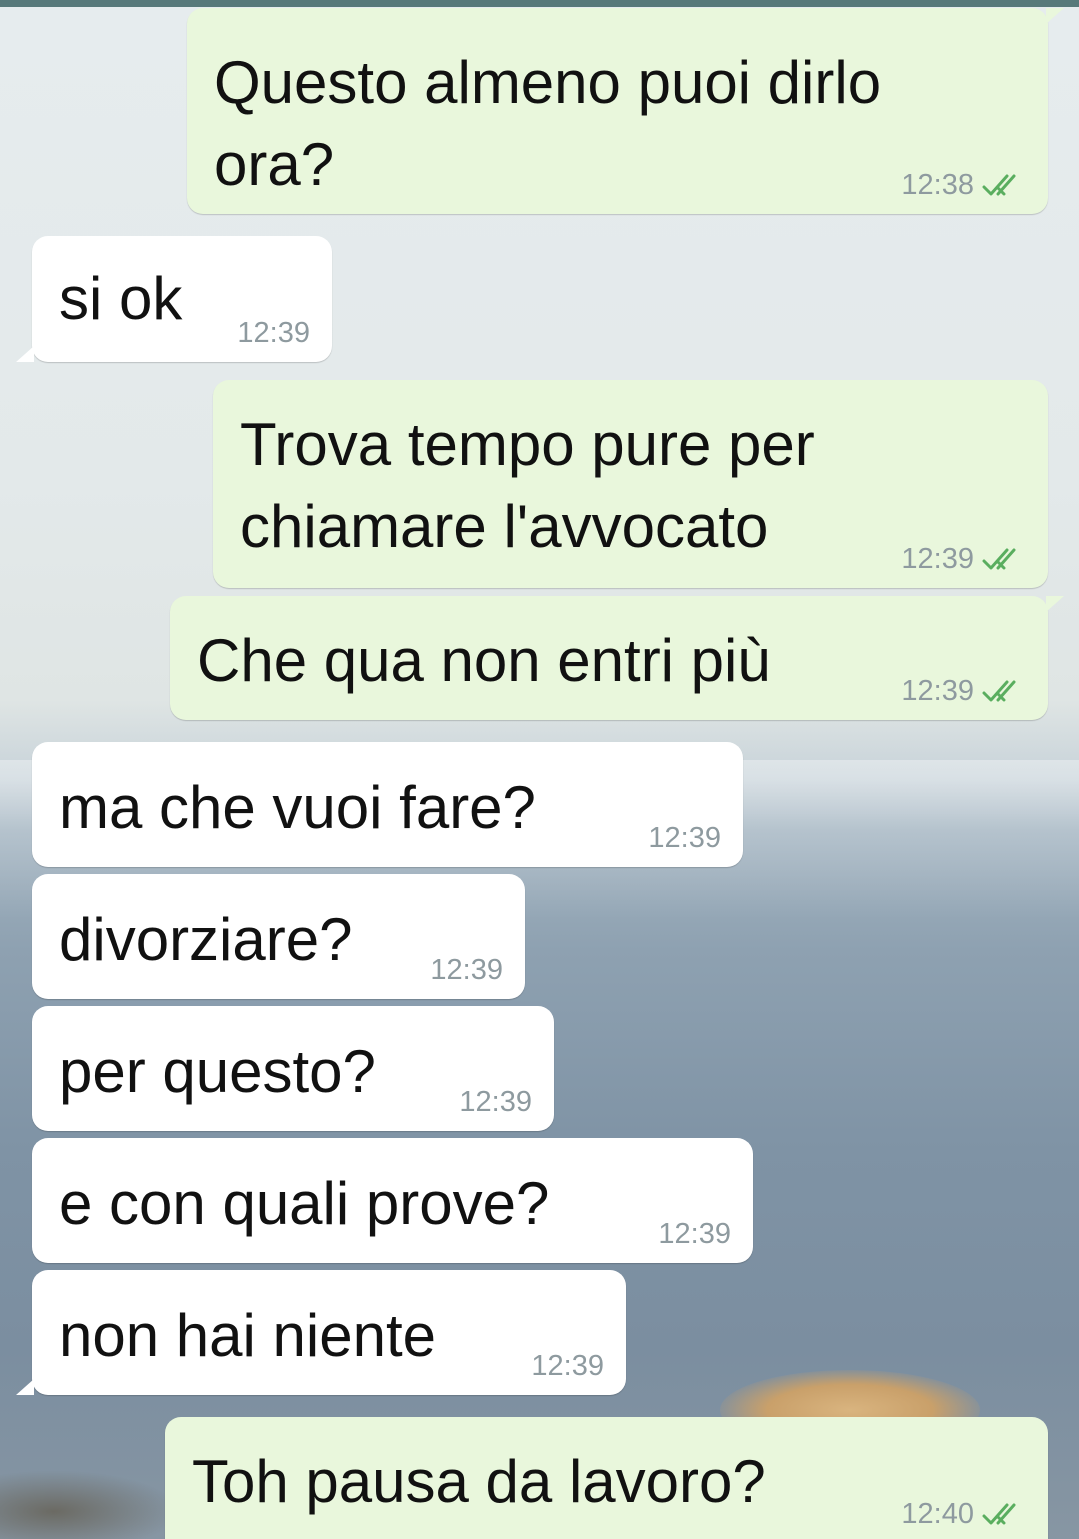  Describe the element at coordinates (937, 185) in the screenshot. I see `message-time: 12:38` at that location.